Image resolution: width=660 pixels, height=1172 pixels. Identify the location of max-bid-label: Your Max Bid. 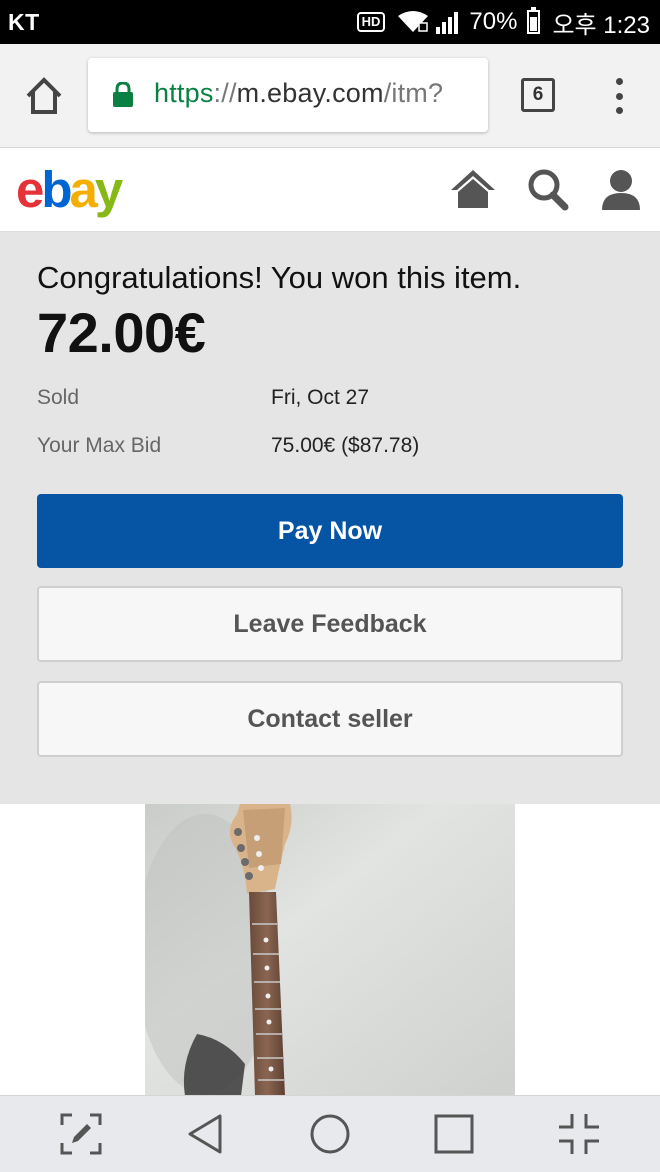
(99, 445).